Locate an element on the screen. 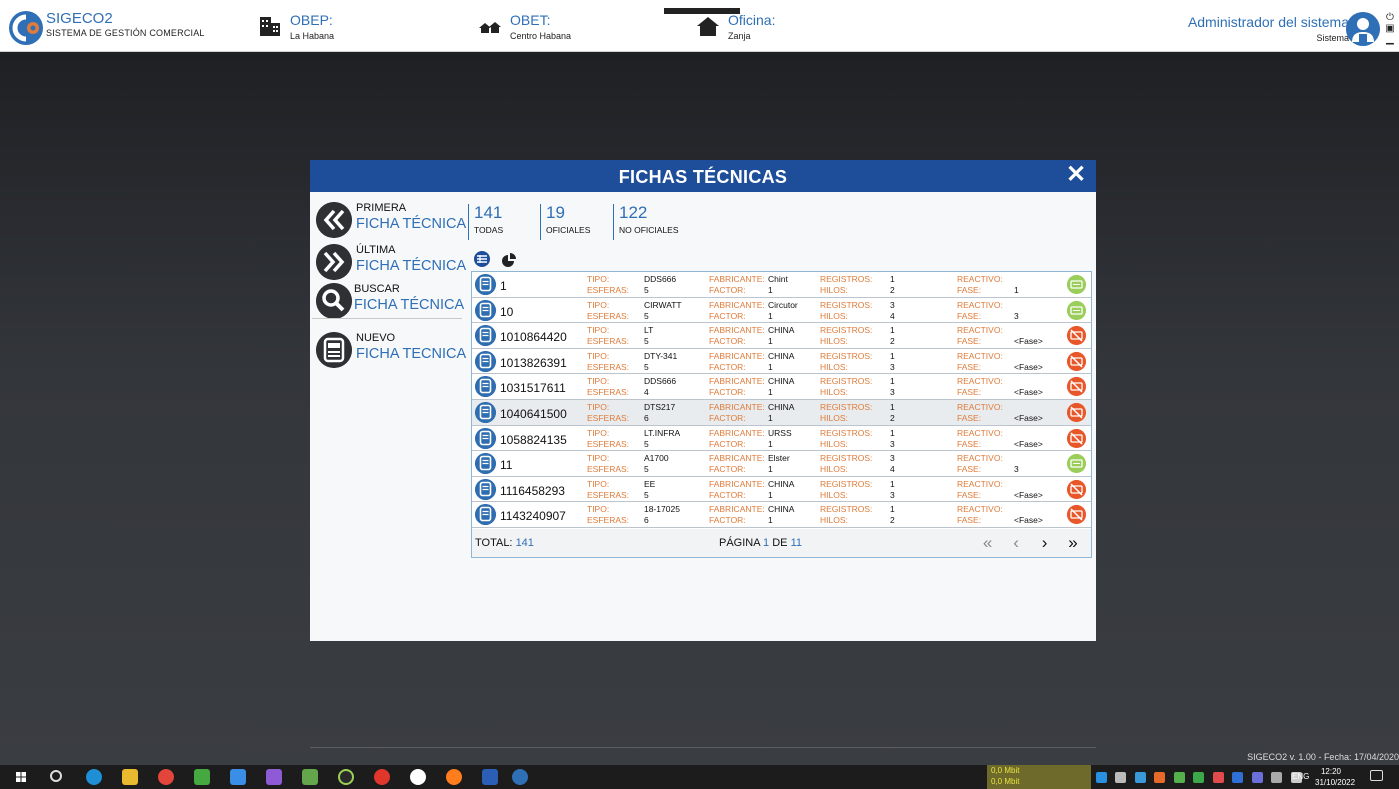  network-monitor: 0,0 Mbit 0,0 Mbit is located at coordinates (1039, 777).